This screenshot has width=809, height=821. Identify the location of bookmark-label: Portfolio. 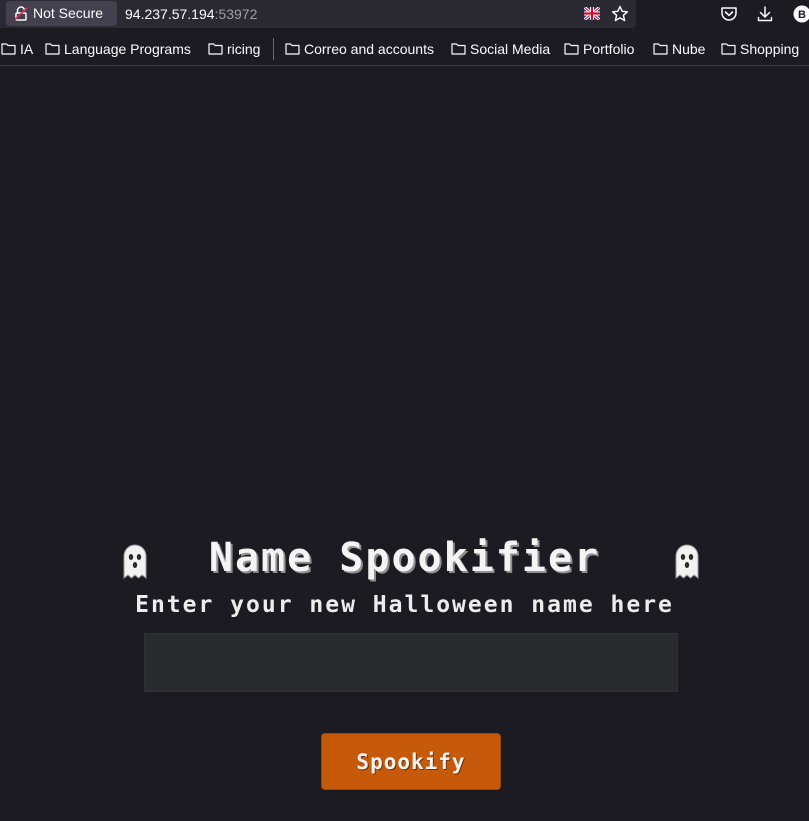
(609, 49).